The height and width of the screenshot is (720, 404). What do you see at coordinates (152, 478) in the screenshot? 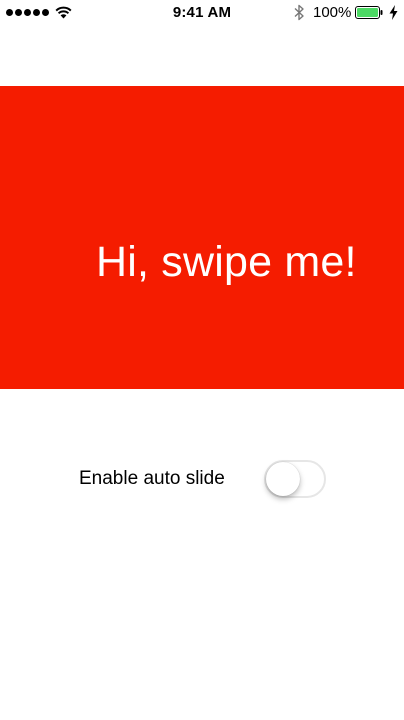
I see `auto-slide-label: Enable auto slide` at bounding box center [152, 478].